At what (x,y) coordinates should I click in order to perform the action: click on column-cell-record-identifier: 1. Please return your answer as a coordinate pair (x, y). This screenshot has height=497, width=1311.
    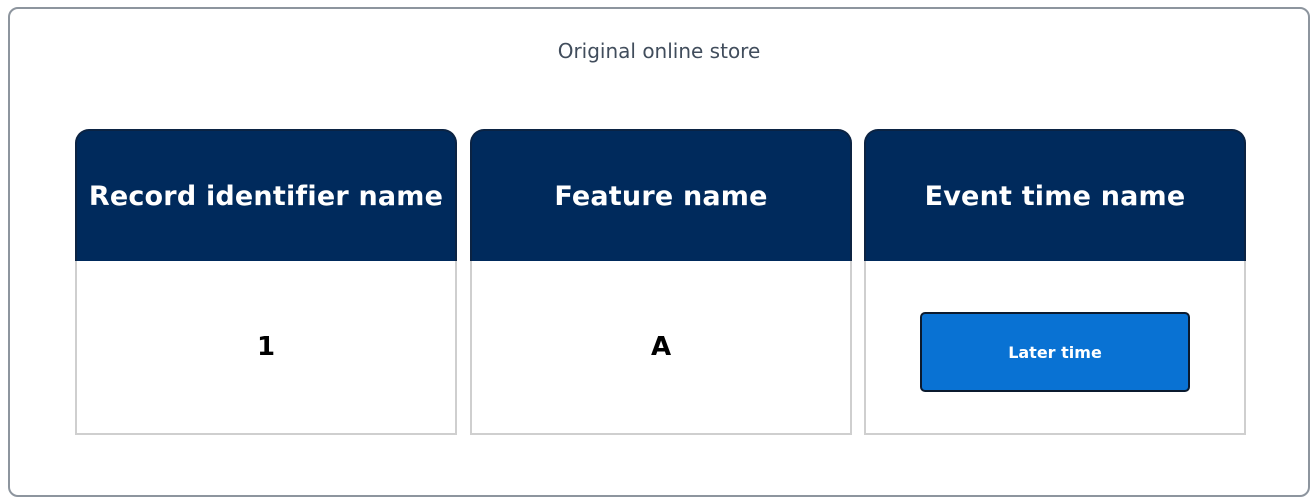
    Looking at the image, I should click on (266, 348).